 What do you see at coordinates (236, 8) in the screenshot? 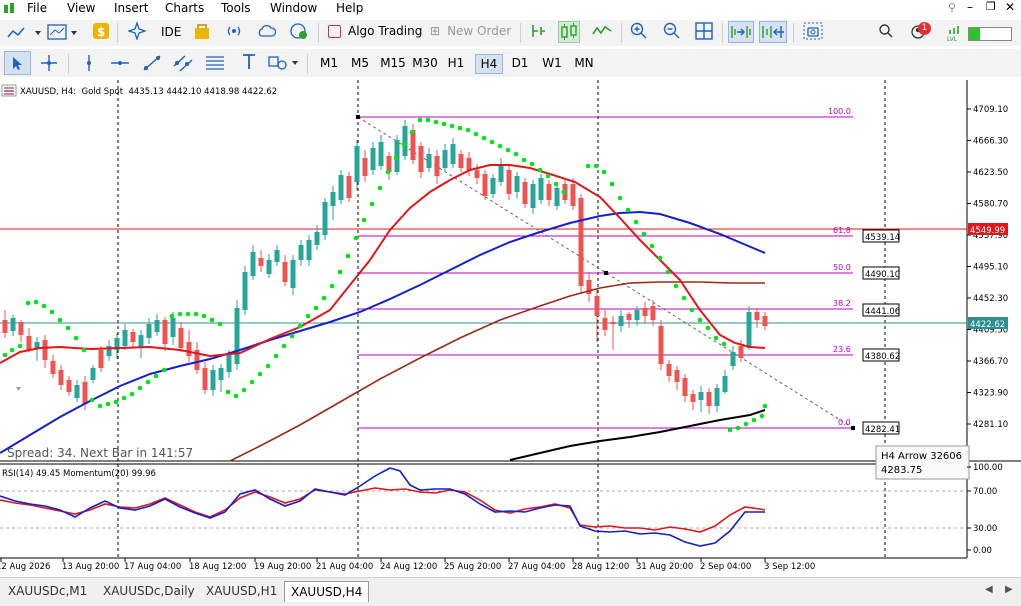
I see `menu-tools: Tools` at bounding box center [236, 8].